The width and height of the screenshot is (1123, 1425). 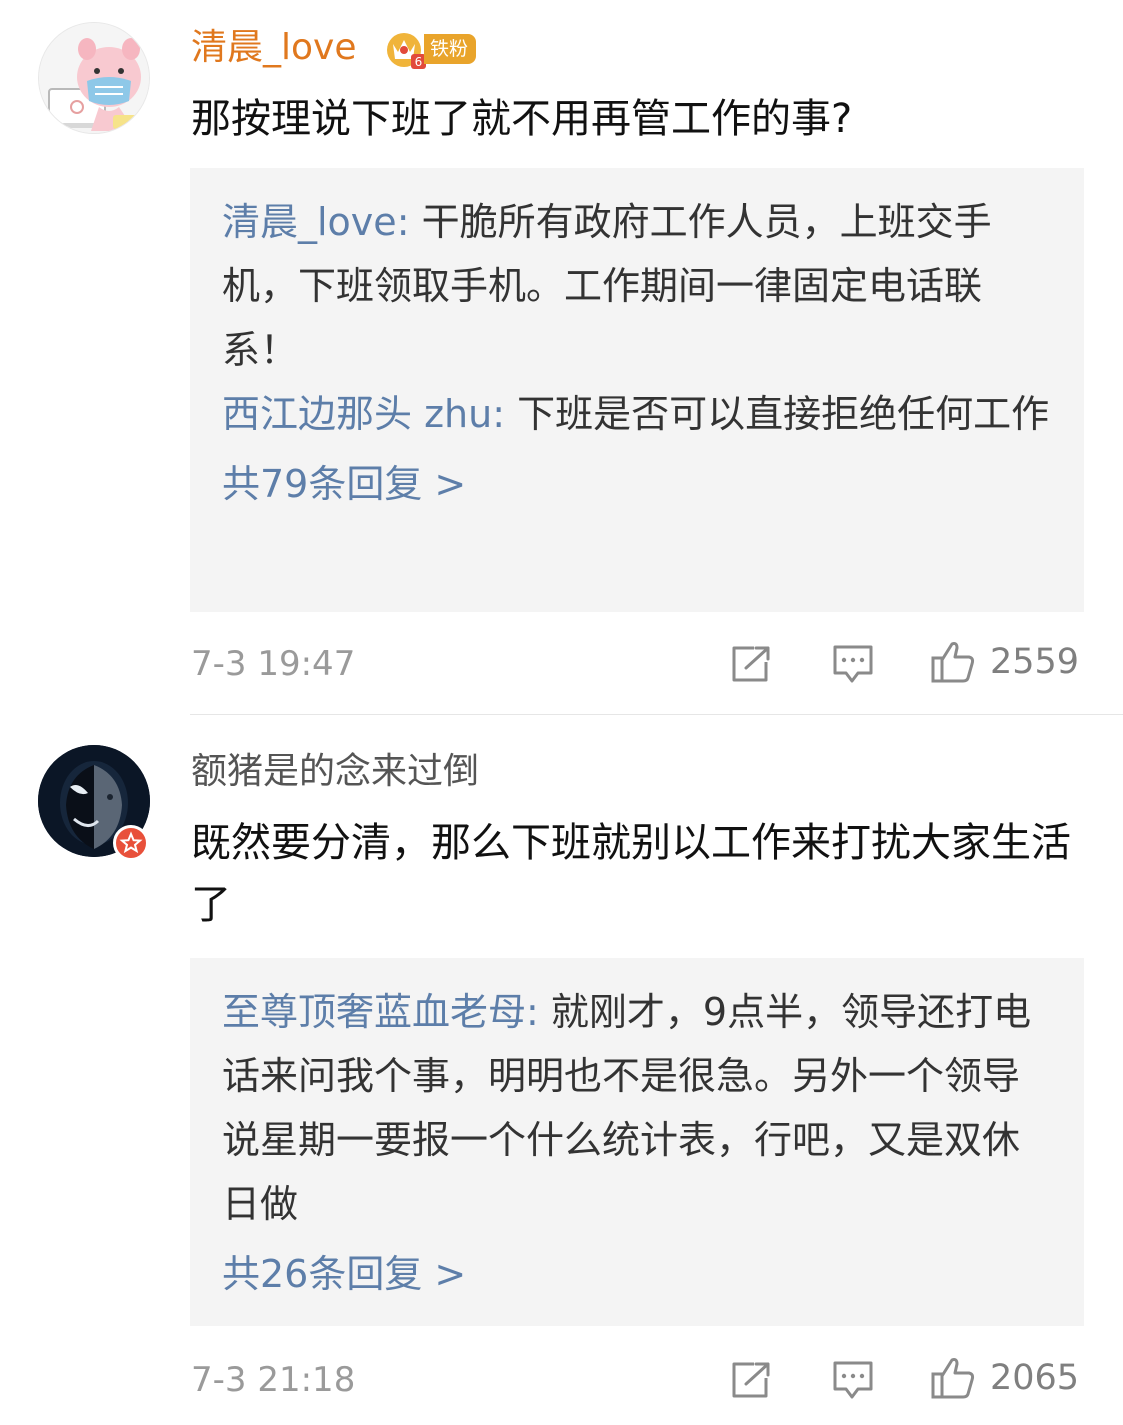 I want to click on comment-text: 那按理说下班了就不用再管工作的事?, so click(x=522, y=119).